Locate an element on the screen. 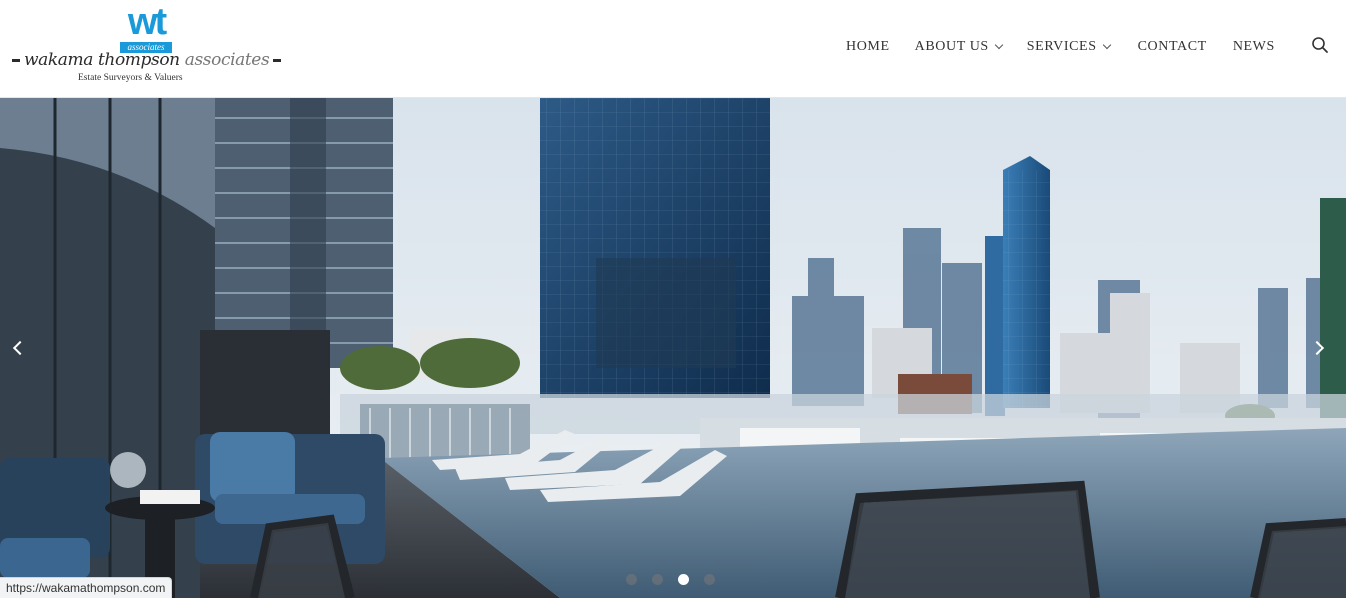 This screenshot has width=1346, height=598. nav-item-home: HOME is located at coordinates (868, 47).